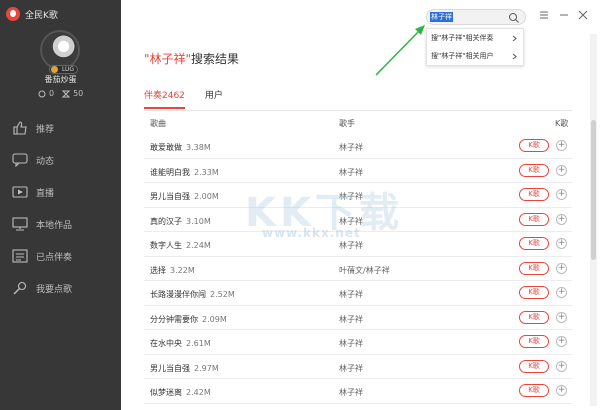 This screenshot has width=600, height=410. I want to click on song-title: 分分钟需要你 2.09M, so click(188, 319).